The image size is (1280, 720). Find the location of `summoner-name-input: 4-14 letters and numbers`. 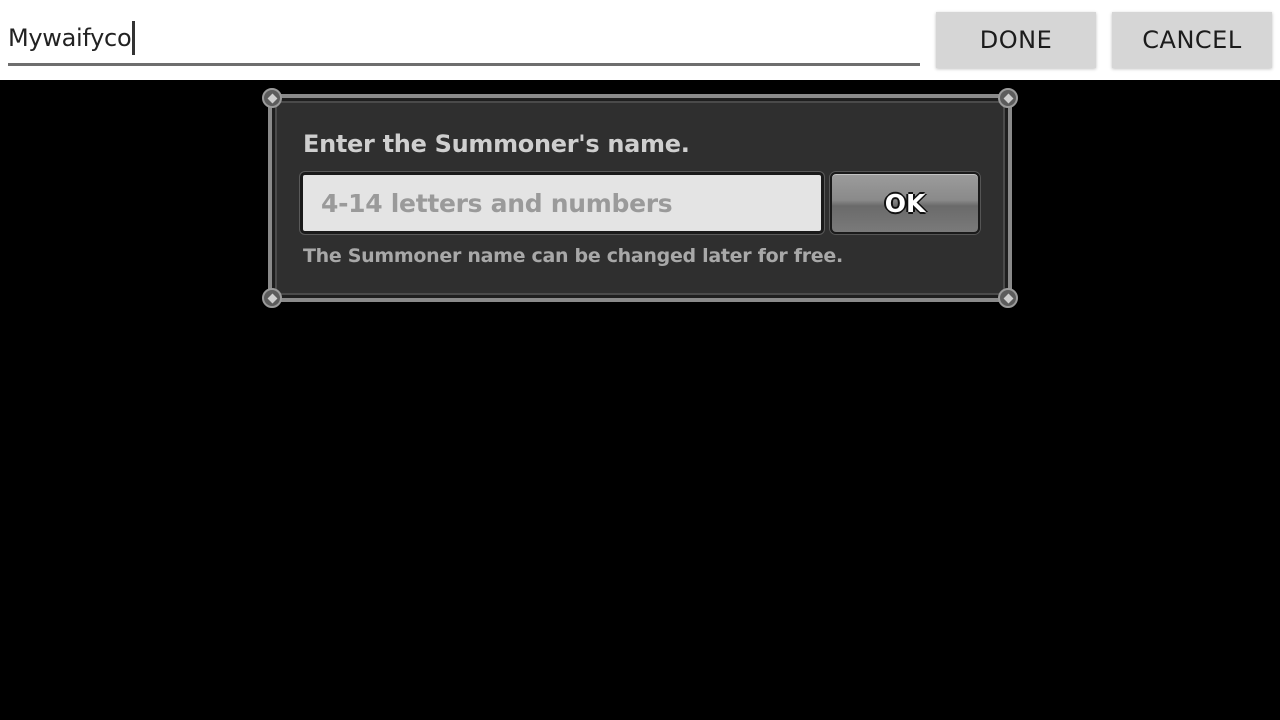

summoner-name-input: 4-14 letters and numbers is located at coordinates (562, 203).